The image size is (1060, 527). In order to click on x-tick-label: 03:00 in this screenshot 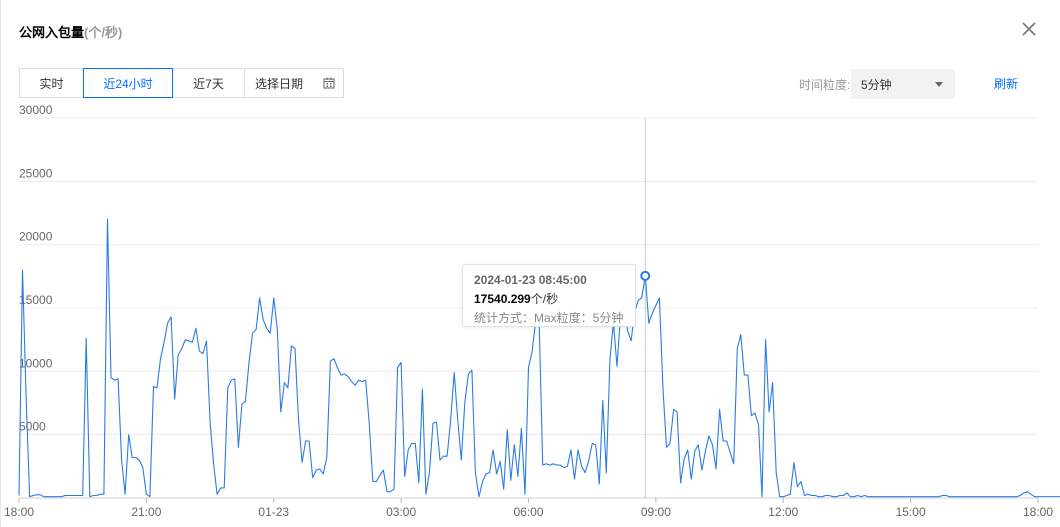, I will do `click(401, 512)`.